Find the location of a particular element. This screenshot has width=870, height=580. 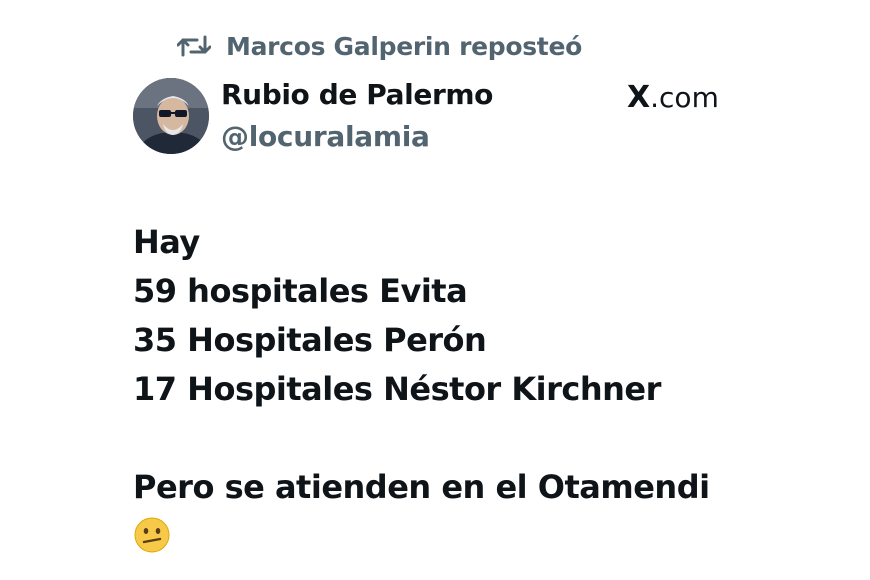

source-label: X .com is located at coordinates (673, 97).